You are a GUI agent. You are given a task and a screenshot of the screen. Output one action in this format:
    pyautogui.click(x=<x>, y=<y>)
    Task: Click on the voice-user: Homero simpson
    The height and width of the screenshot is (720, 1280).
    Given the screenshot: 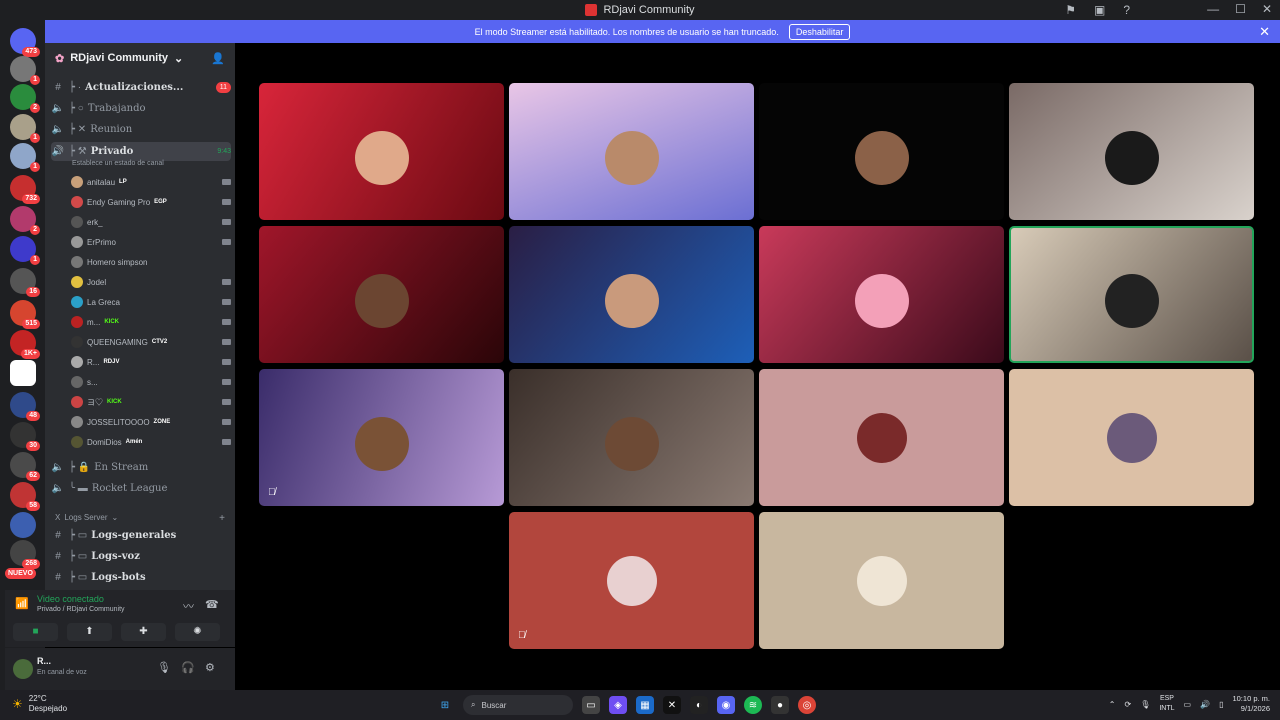 What is the action you would take?
    pyautogui.click(x=151, y=262)
    